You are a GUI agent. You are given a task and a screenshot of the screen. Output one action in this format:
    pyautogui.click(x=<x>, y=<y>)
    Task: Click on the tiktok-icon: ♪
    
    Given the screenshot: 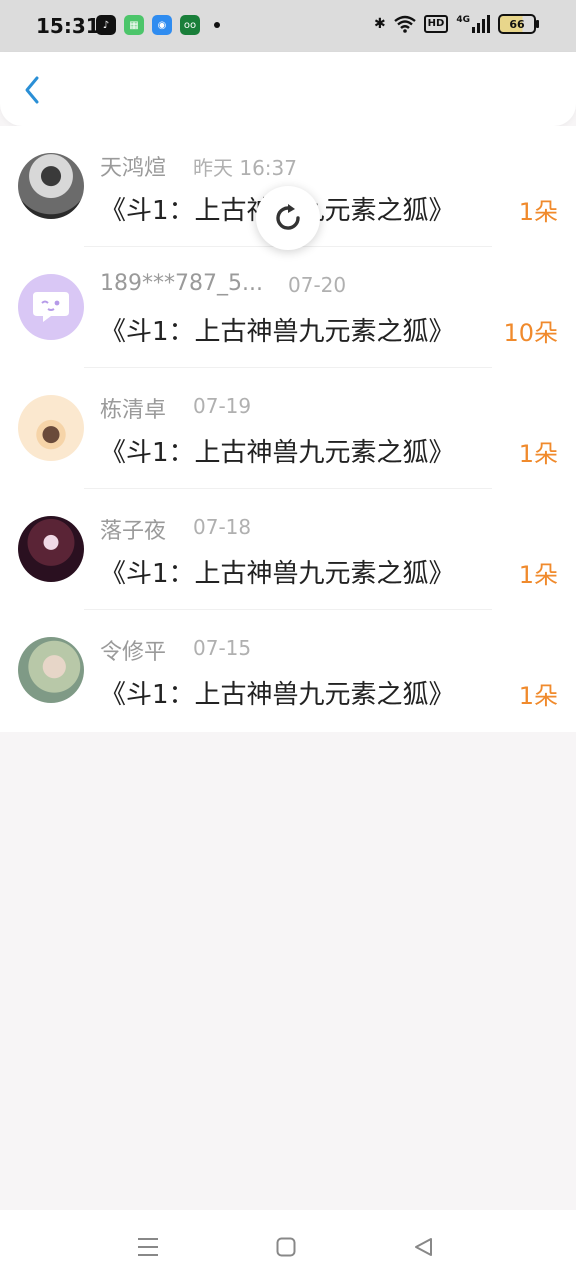 What is the action you would take?
    pyautogui.click(x=106, y=25)
    